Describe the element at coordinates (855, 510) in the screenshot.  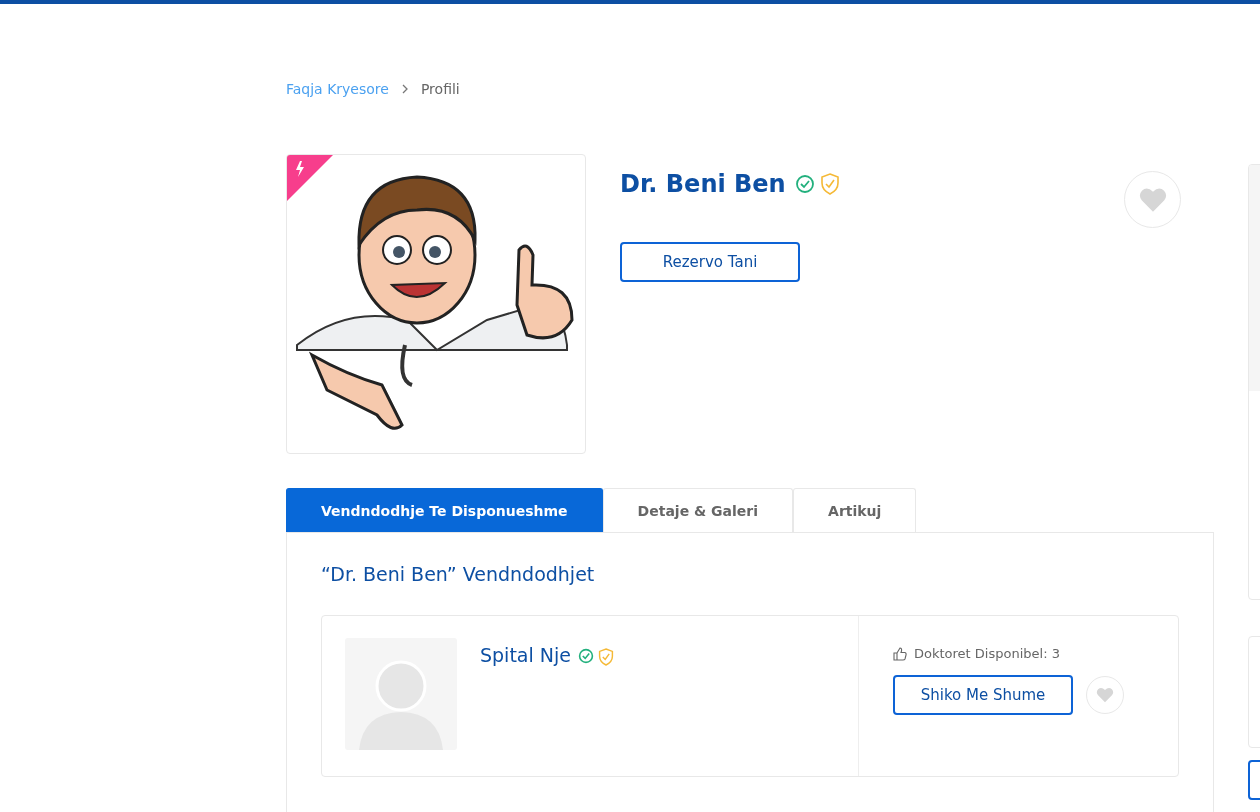
I see `tab: Artikuj` at that location.